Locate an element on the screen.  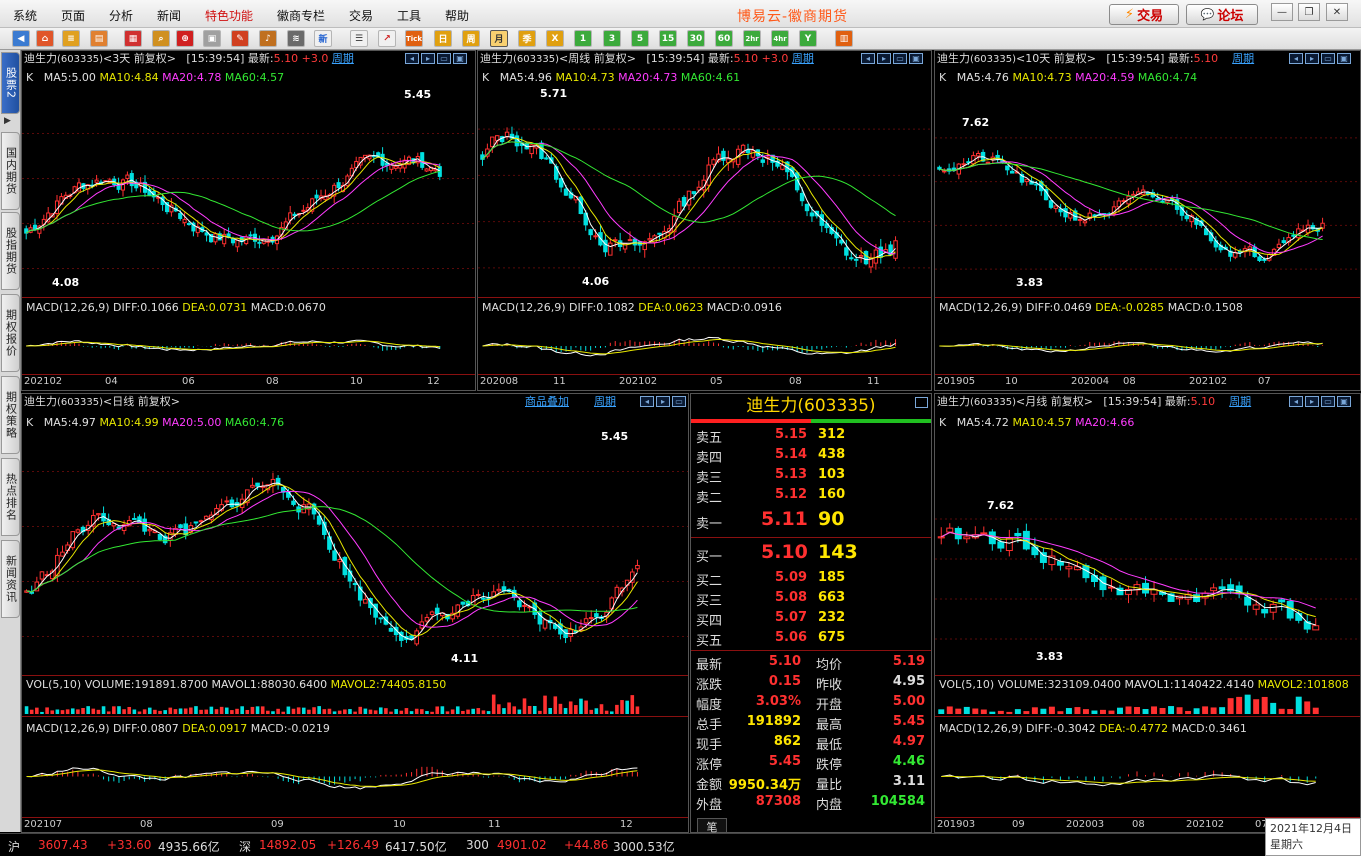
dea-line is located at coordinates (1131, 347).